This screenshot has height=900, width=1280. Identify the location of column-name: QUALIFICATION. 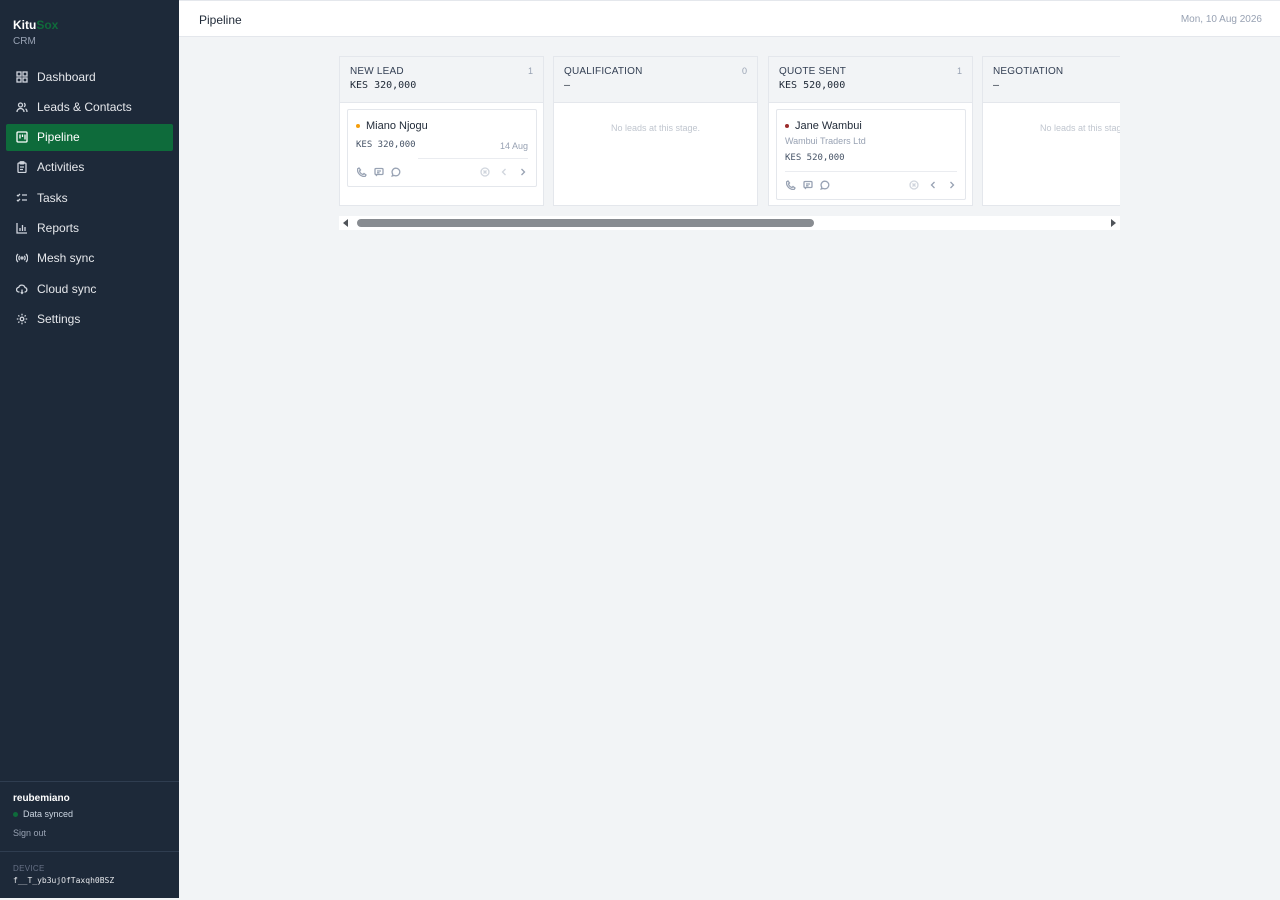
(603, 71).